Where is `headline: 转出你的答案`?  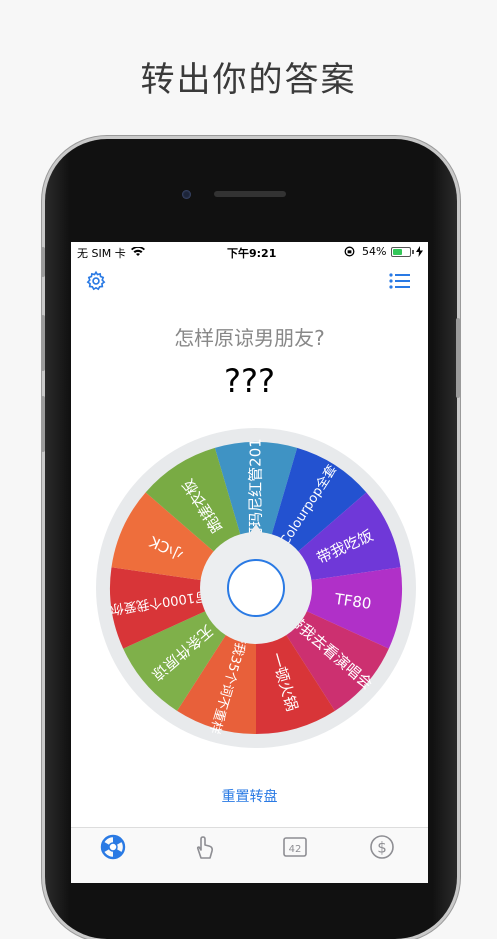 headline: 转出你的答案 is located at coordinates (248, 80).